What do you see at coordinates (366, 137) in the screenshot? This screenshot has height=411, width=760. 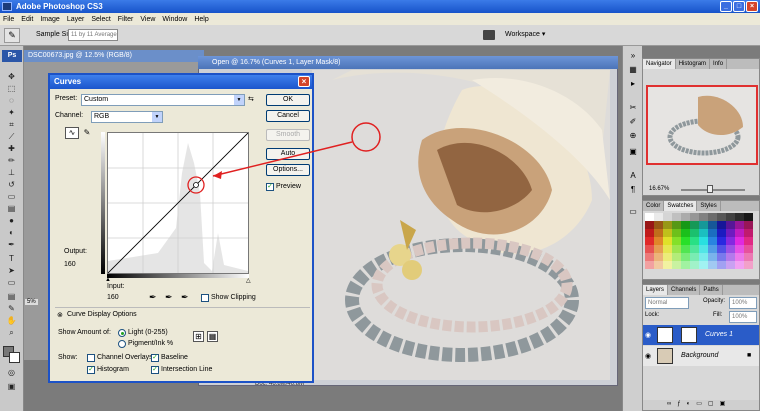 I see `annotation-circle` at bounding box center [366, 137].